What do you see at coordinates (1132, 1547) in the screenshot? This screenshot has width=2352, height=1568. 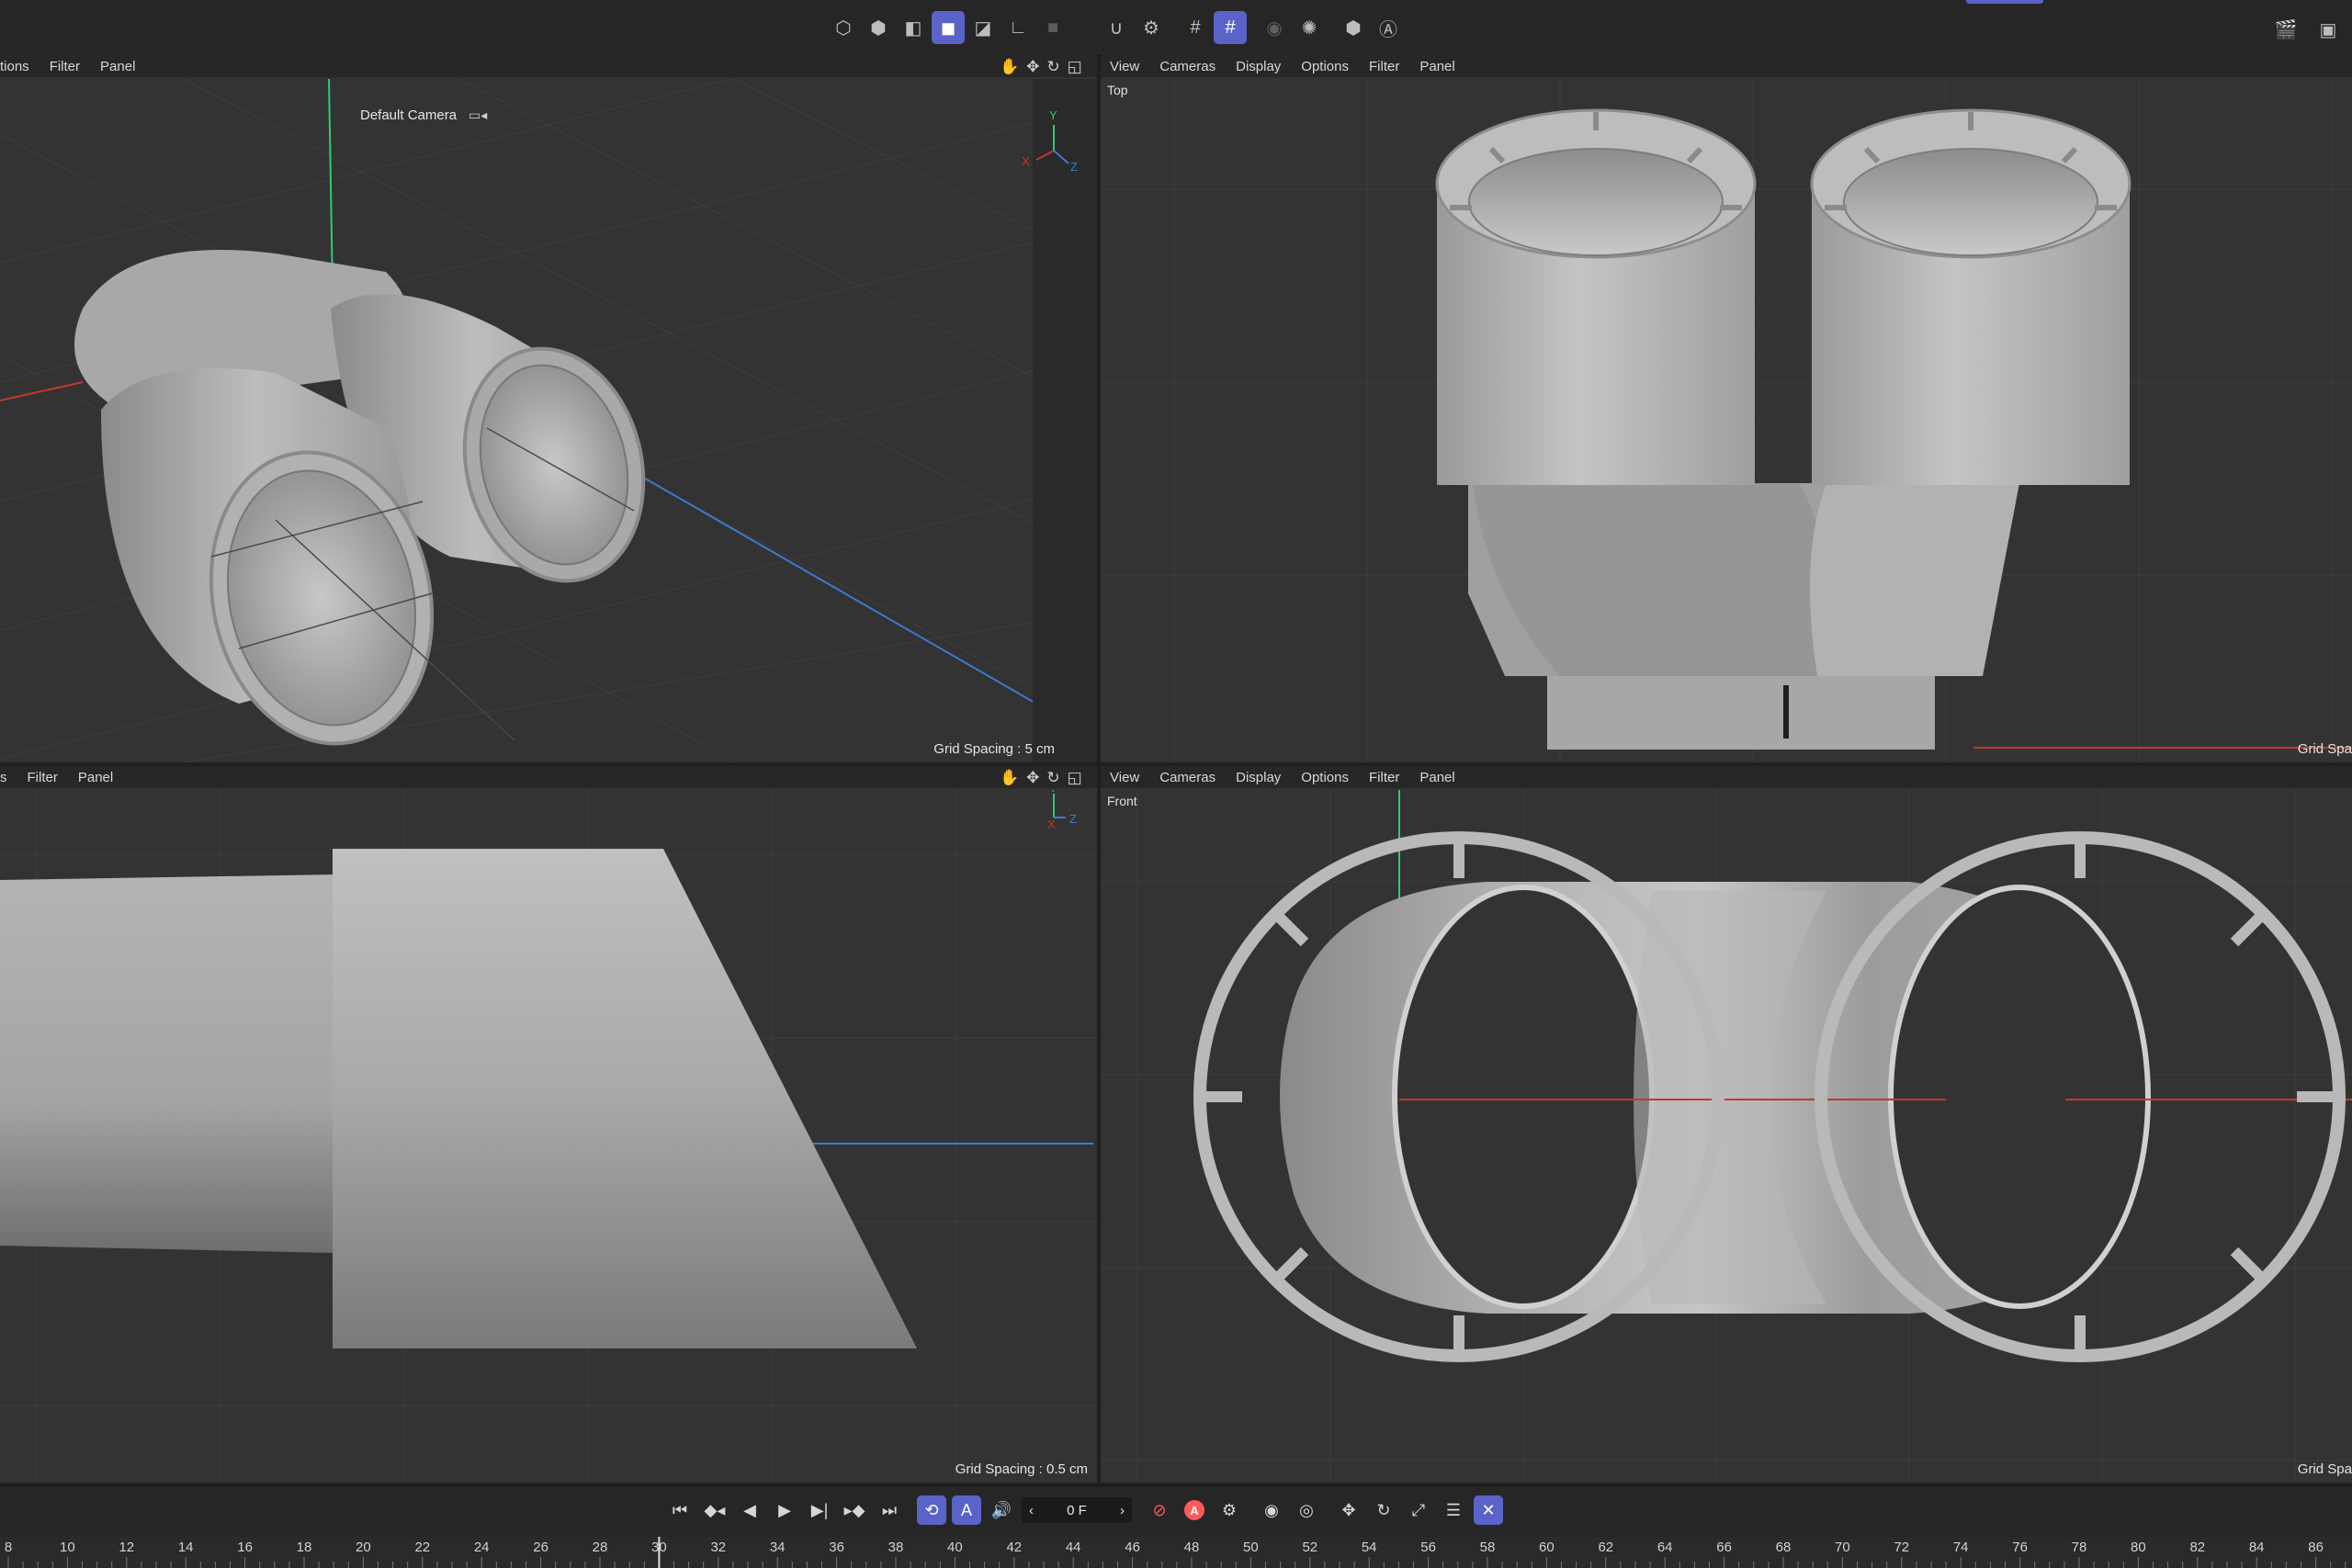 I see `timeline-tick-label: 46` at bounding box center [1132, 1547].